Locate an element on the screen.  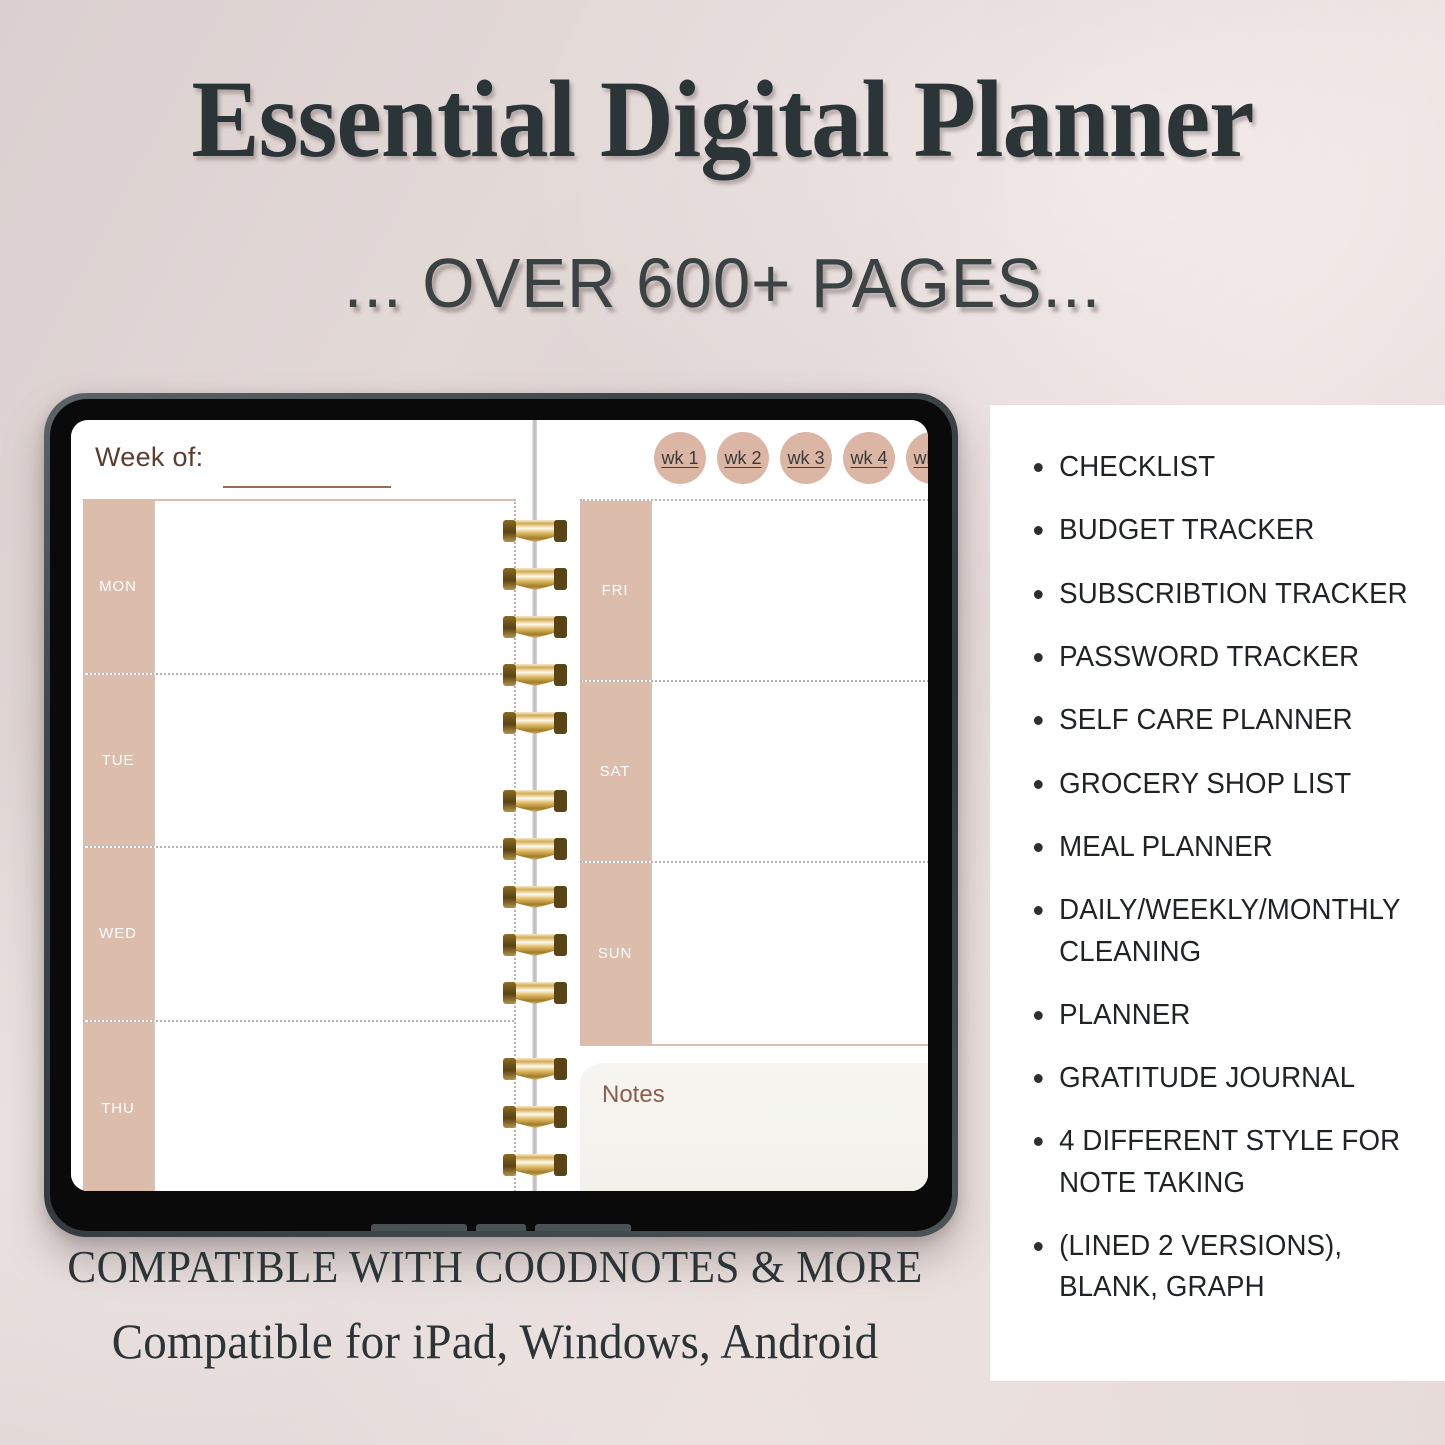
day-row-thu: THU is located at coordinates (298, 1106).